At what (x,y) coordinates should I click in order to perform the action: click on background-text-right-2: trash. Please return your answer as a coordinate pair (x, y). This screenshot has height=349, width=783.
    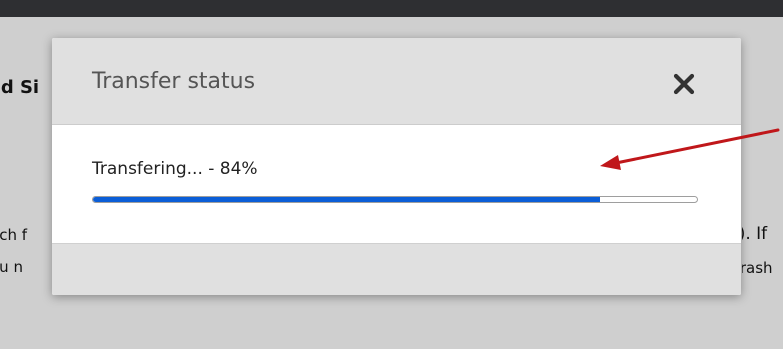
    Looking at the image, I should click on (757, 268).